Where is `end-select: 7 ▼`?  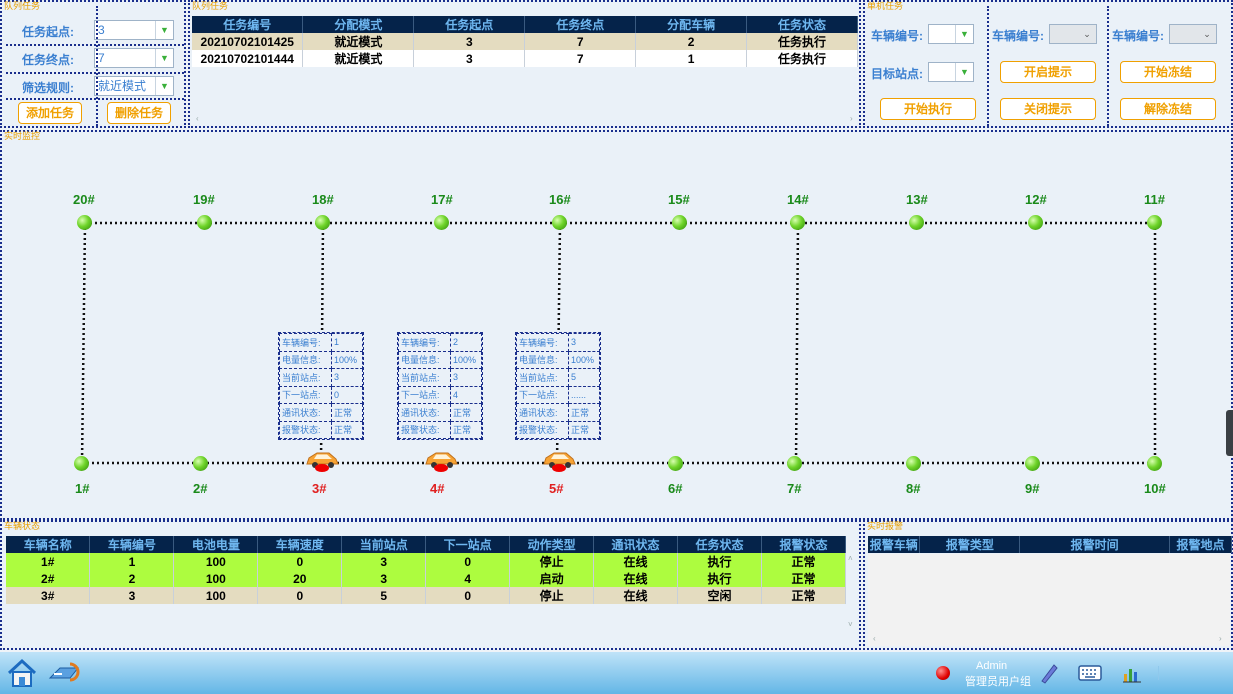
end-select: 7 ▼ is located at coordinates (134, 58).